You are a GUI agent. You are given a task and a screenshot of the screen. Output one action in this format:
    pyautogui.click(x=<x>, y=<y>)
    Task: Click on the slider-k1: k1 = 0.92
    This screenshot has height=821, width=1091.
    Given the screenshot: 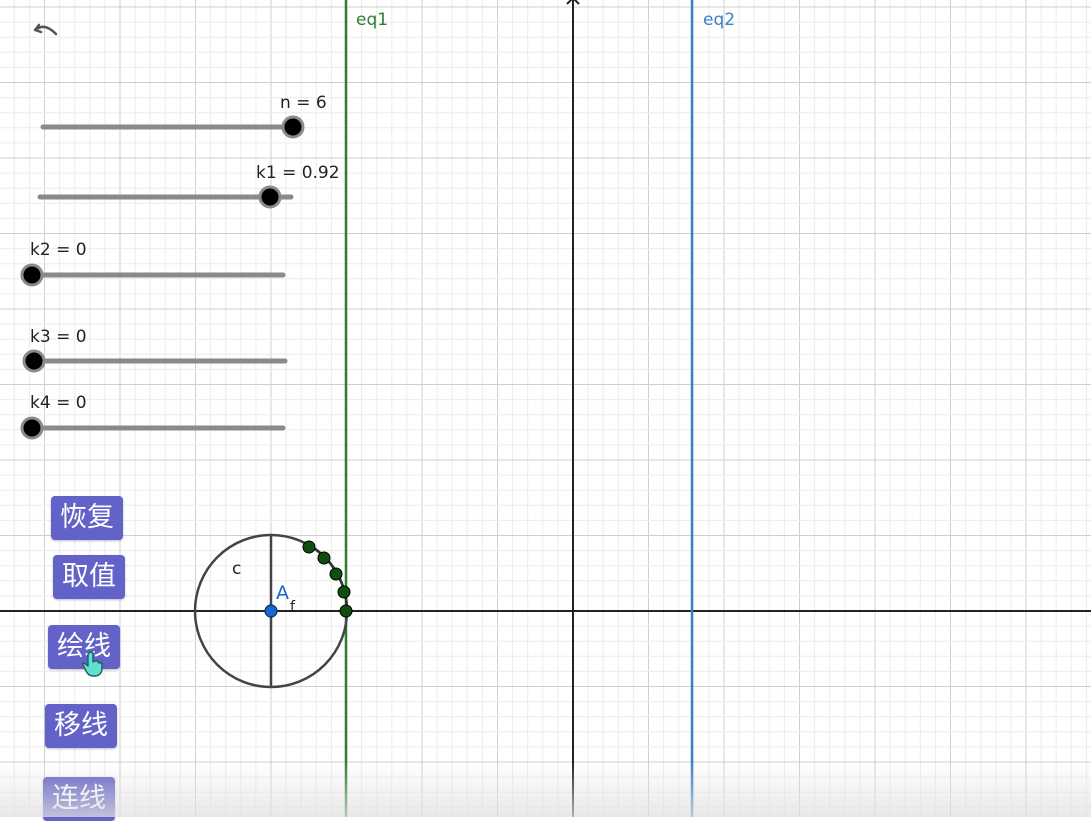 What is the action you would take?
    pyautogui.click(x=188, y=186)
    